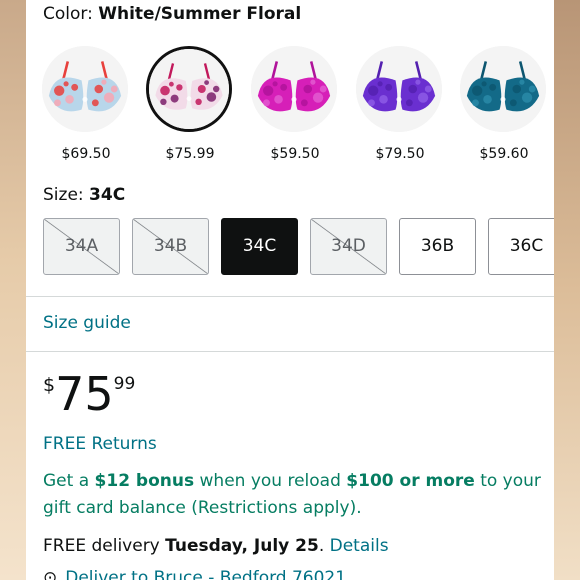  Describe the element at coordinates (270, 481) in the screenshot. I see `bonus-text: when you reload` at that location.